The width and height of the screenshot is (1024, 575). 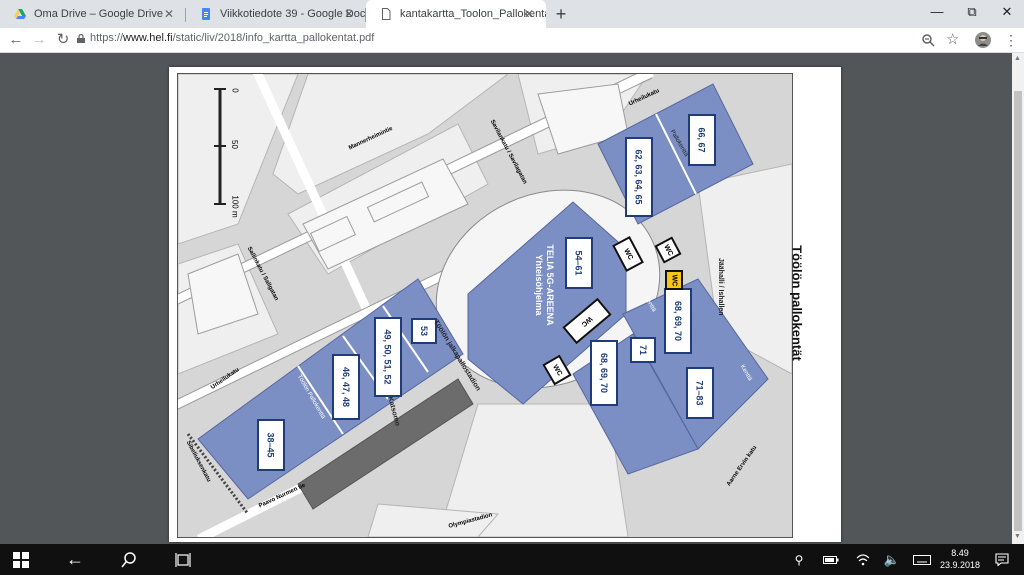 I want to click on minimize-button: —, so click(x=937, y=12).